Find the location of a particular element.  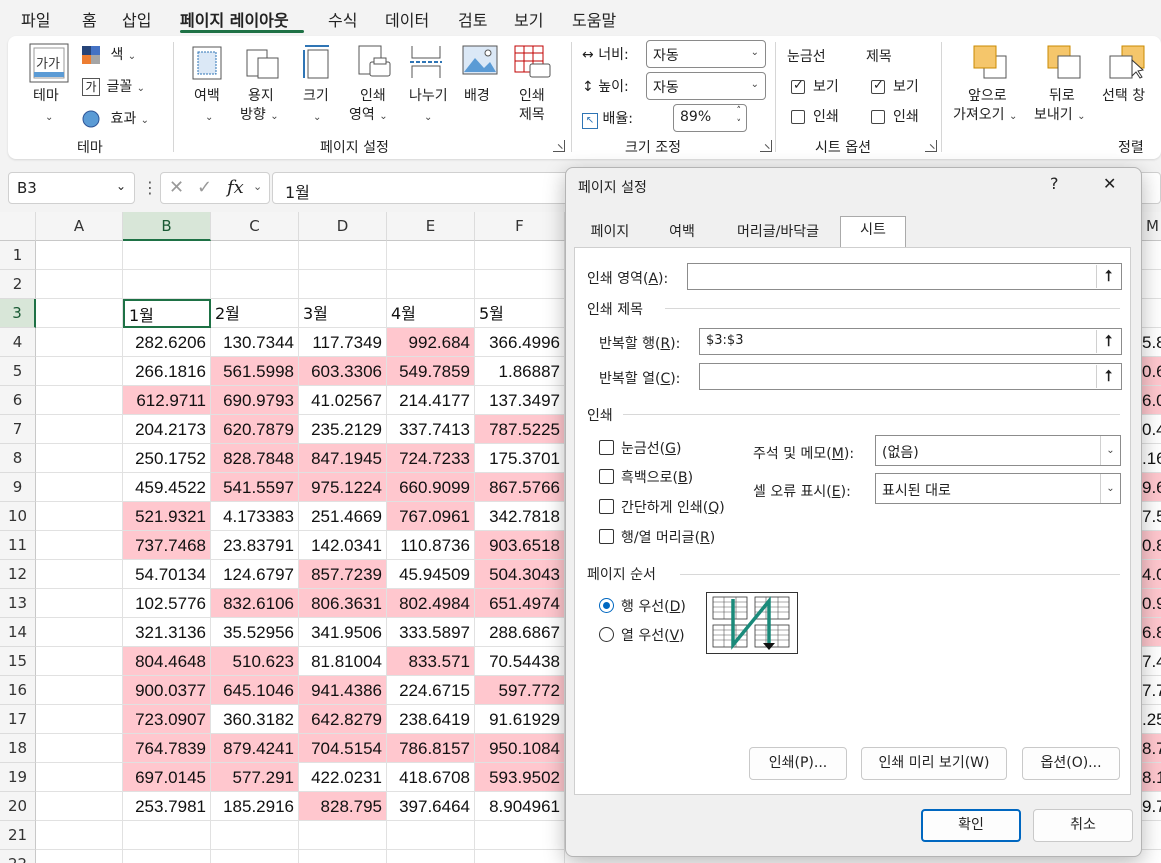

cell-b13: 102.5776 is located at coordinates (167, 603).